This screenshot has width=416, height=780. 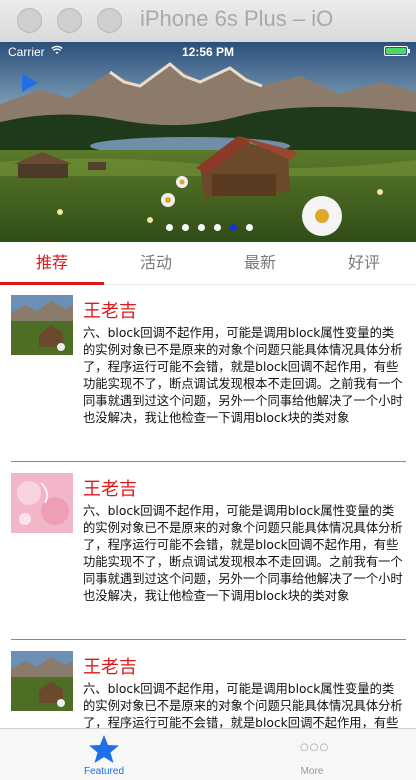 I want to click on tab-recommended: 推荐, so click(x=52, y=263).